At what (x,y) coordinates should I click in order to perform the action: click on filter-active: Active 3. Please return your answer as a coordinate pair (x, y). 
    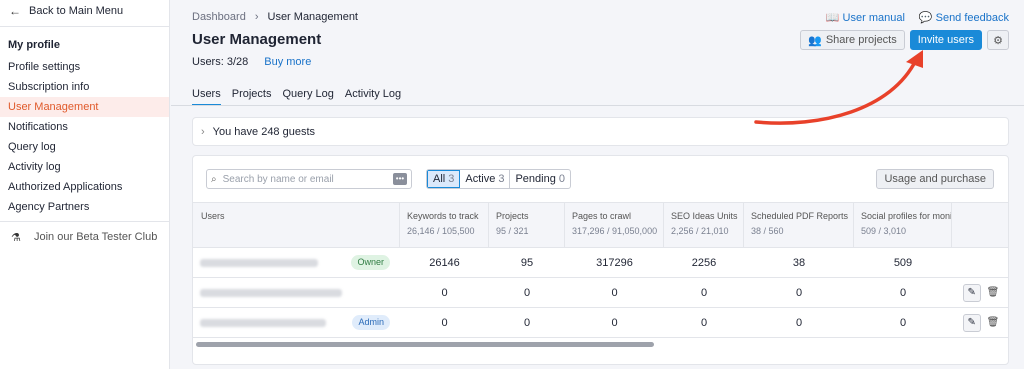
    Looking at the image, I should click on (485, 179).